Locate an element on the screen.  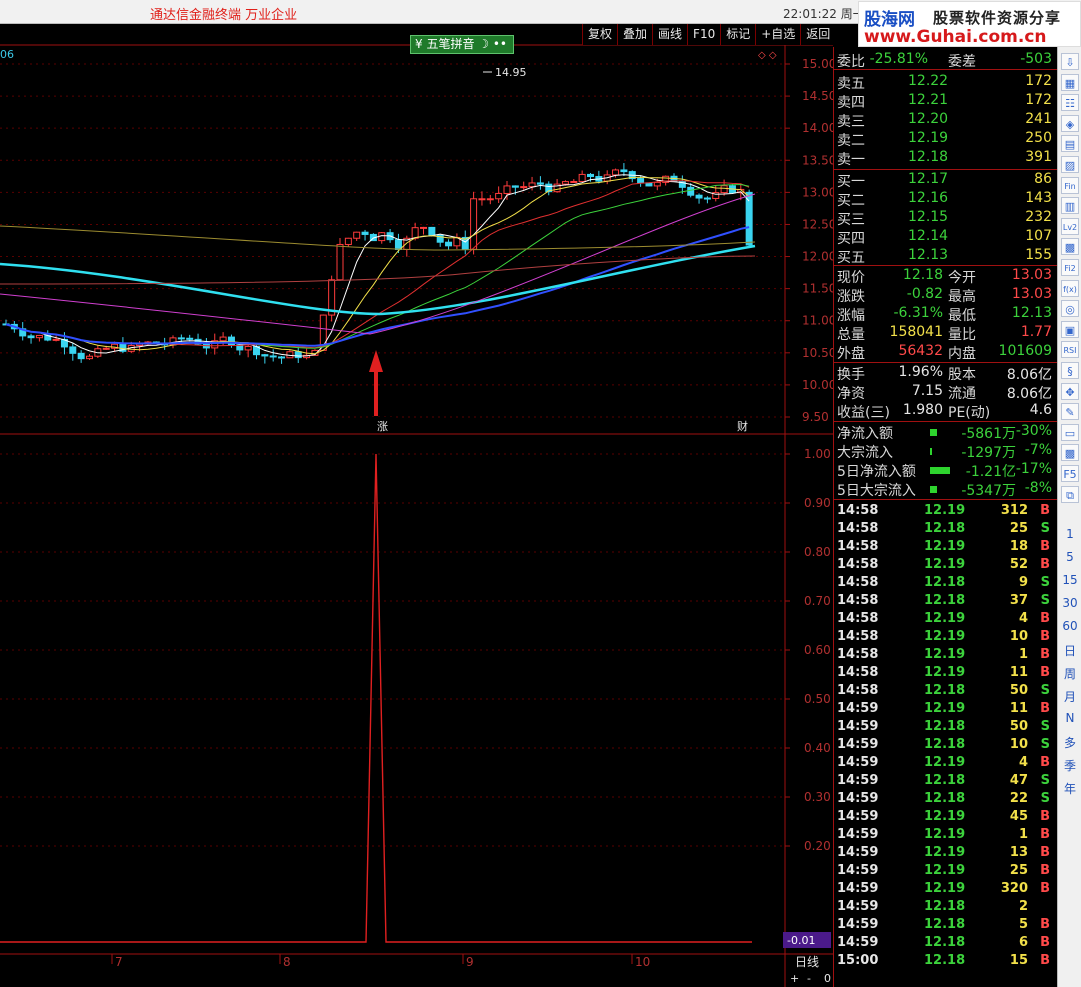
side-tool-icon-13: ▣ is located at coordinates (1070, 329).